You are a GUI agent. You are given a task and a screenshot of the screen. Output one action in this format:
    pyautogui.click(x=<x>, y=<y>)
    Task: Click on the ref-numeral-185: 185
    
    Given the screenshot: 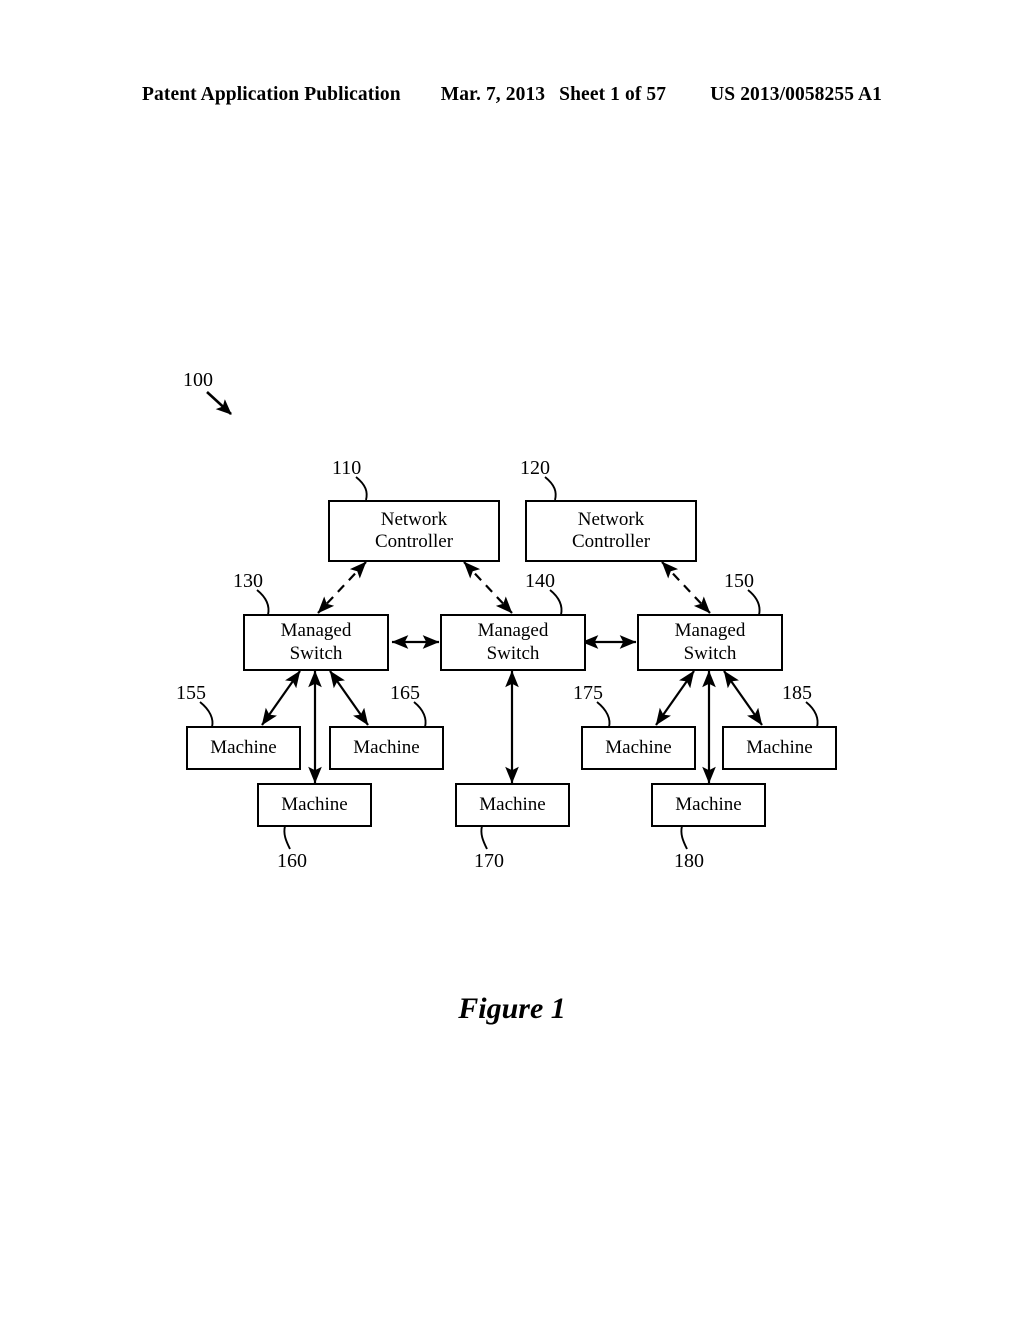 What is the action you would take?
    pyautogui.click(x=797, y=693)
    